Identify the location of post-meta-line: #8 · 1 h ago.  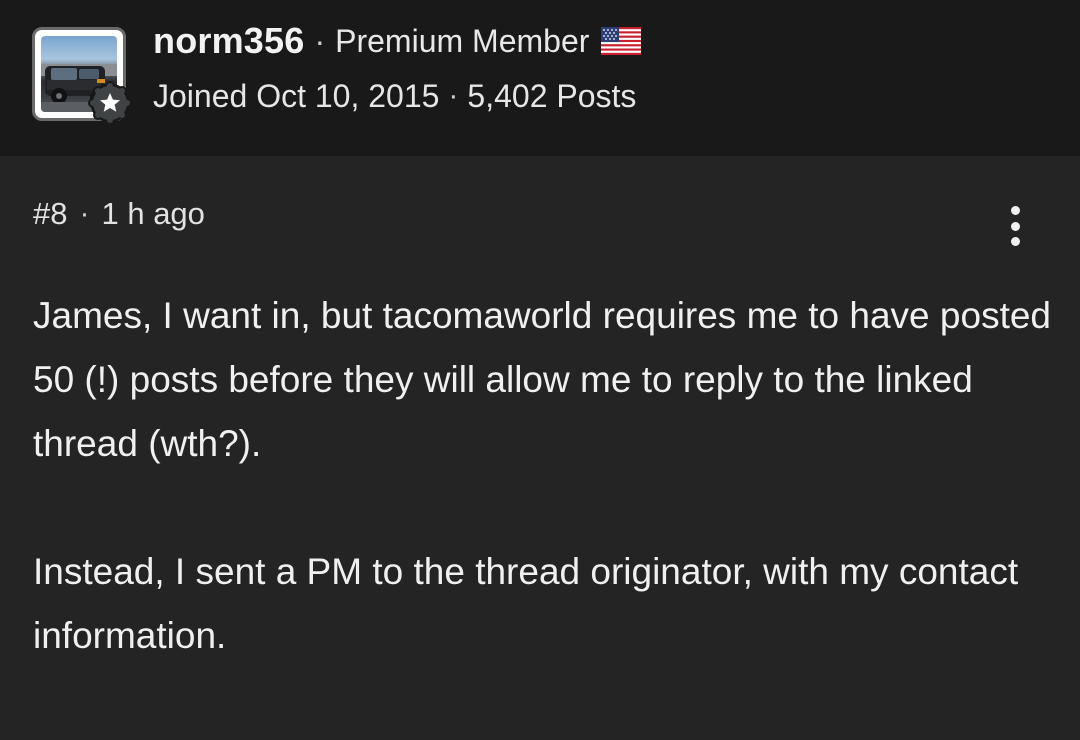
(119, 214).